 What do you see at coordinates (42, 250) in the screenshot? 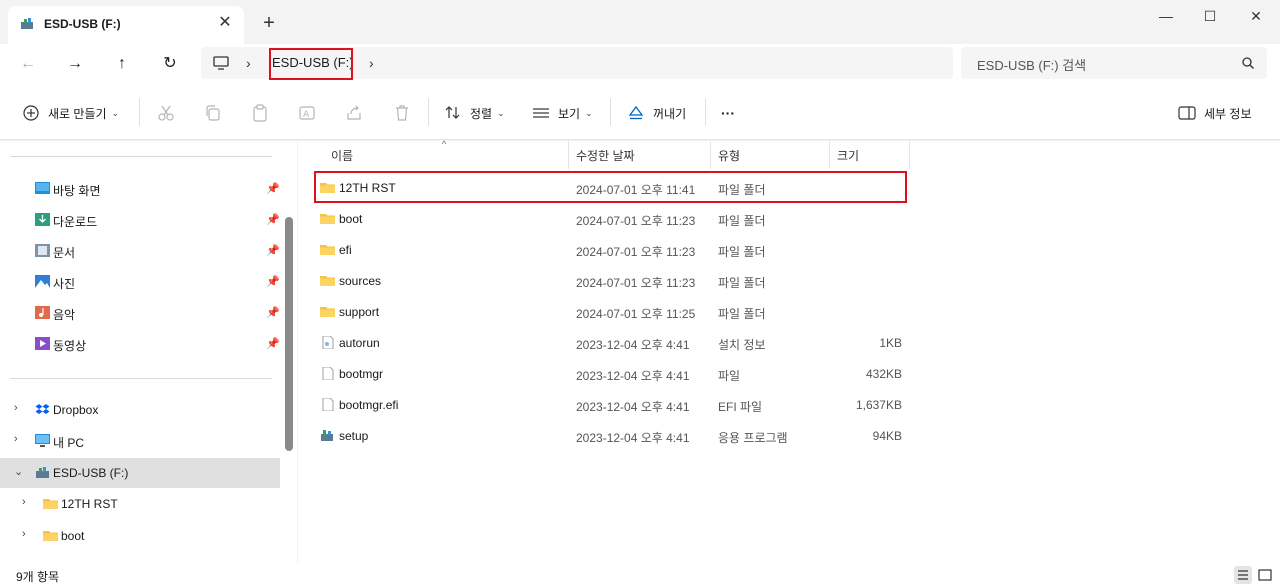
I see `documents-icon` at bounding box center [42, 250].